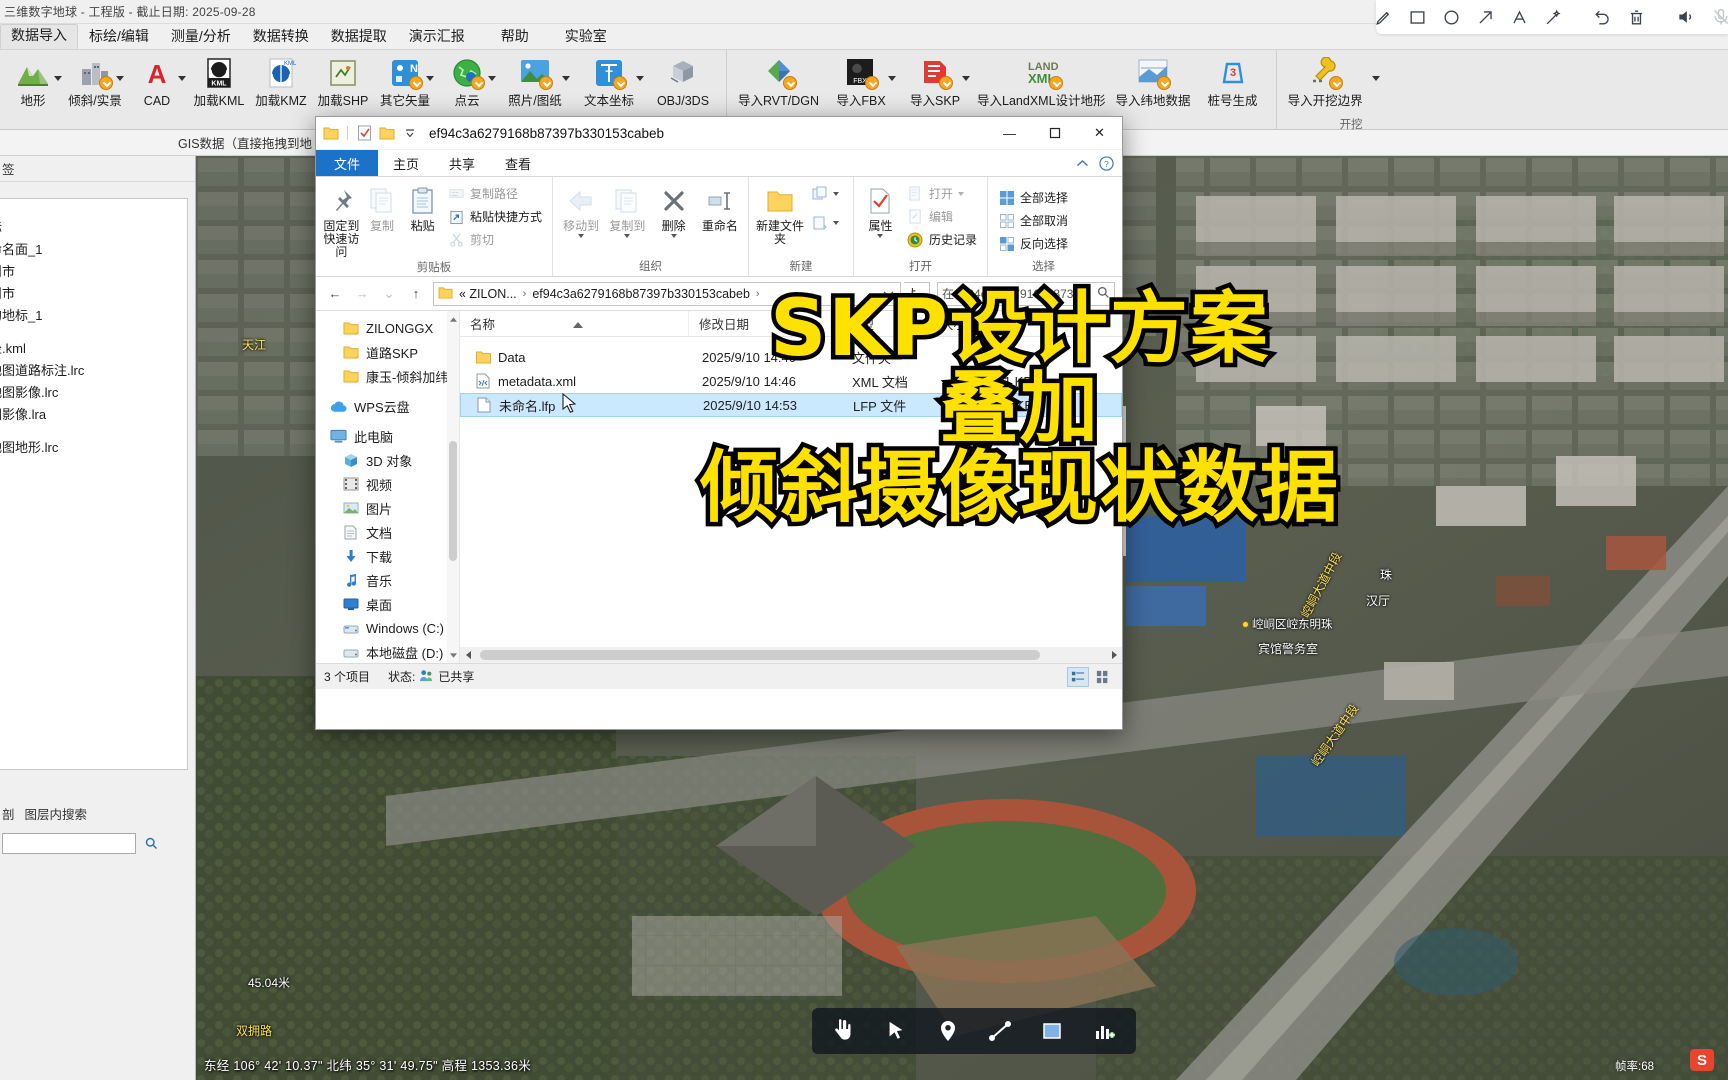 The height and width of the screenshot is (1080, 1728). What do you see at coordinates (948, 1031) in the screenshot?
I see `place-marker-icon` at bounding box center [948, 1031].